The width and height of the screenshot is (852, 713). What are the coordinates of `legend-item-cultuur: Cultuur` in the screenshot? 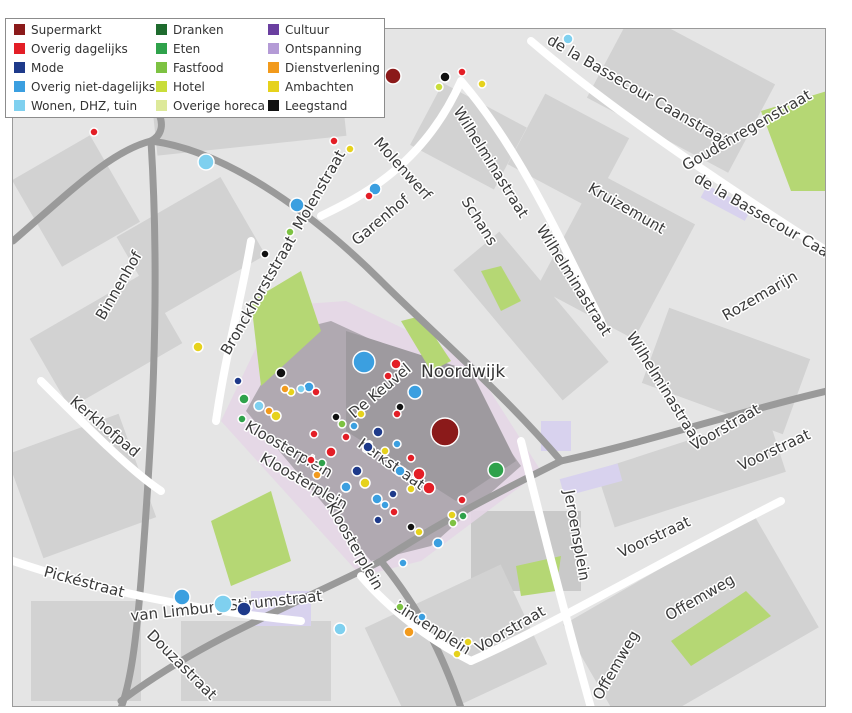 It's located at (298, 30).